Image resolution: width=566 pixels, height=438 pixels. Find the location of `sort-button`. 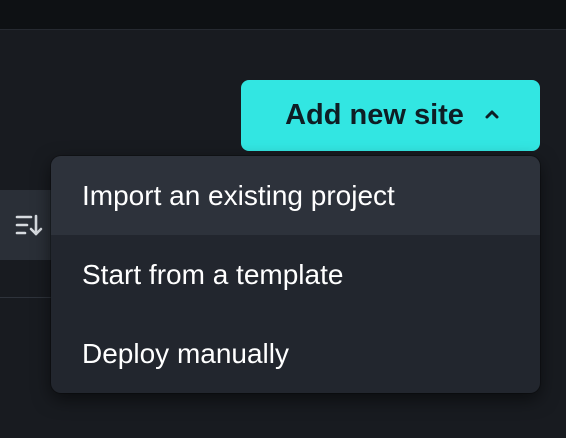

sort-button is located at coordinates (28, 225).